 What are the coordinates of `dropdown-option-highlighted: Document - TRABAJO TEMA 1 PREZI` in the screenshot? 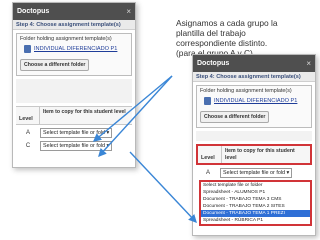 It's located at (255, 213).